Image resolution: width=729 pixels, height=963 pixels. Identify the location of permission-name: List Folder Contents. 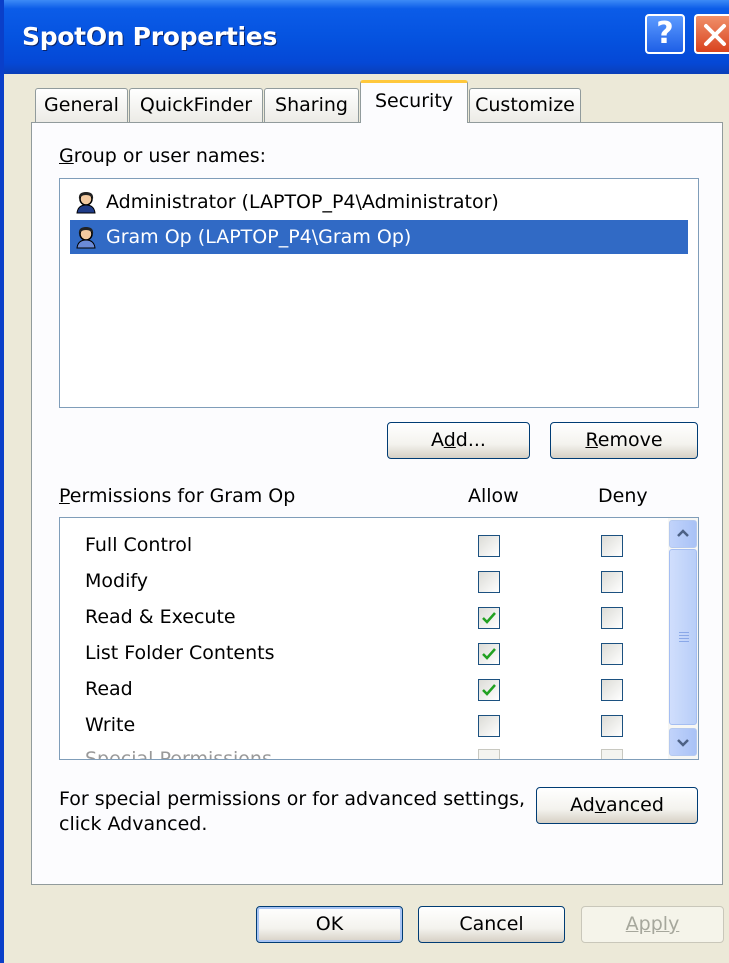
(180, 653).